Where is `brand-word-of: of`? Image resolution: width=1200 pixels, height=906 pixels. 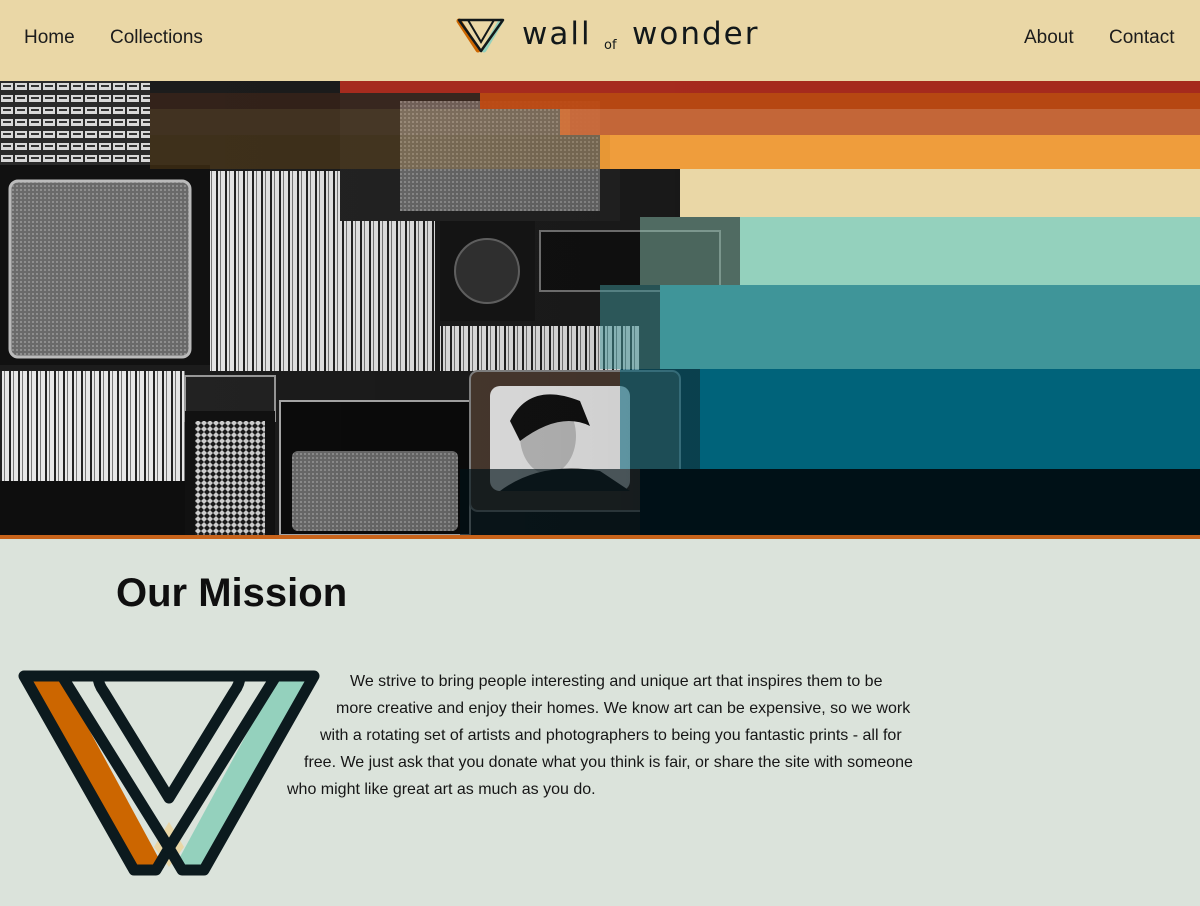
brand-word-of: of is located at coordinates (610, 45).